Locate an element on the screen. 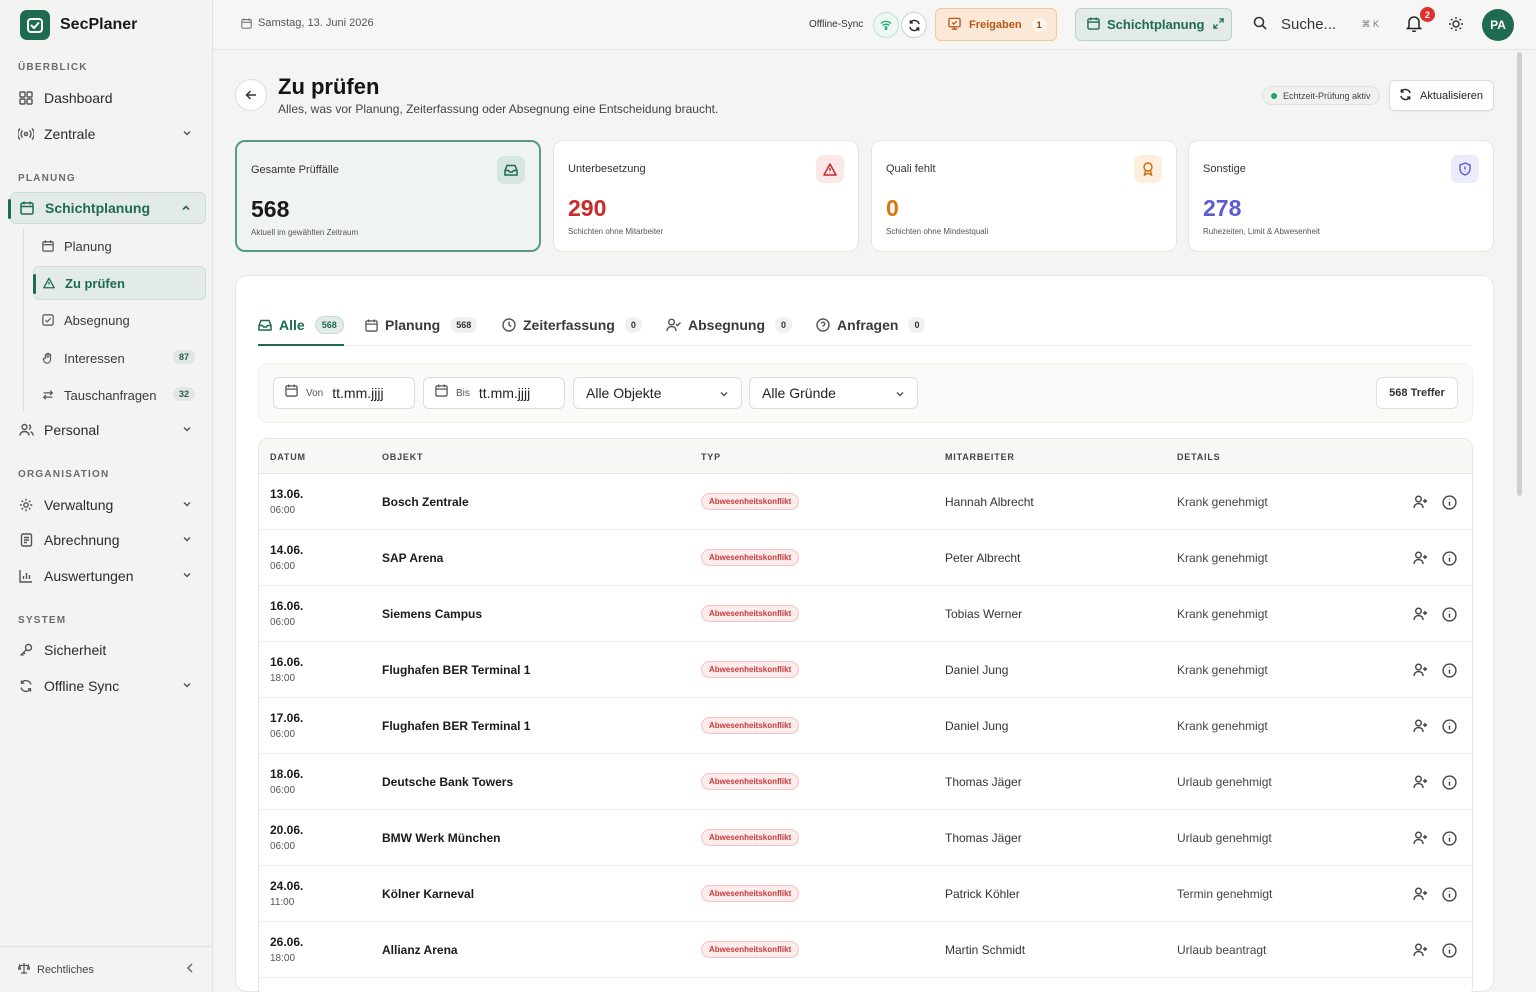 This screenshot has height=992, width=1536. tab-label: Absegnung is located at coordinates (726, 325).